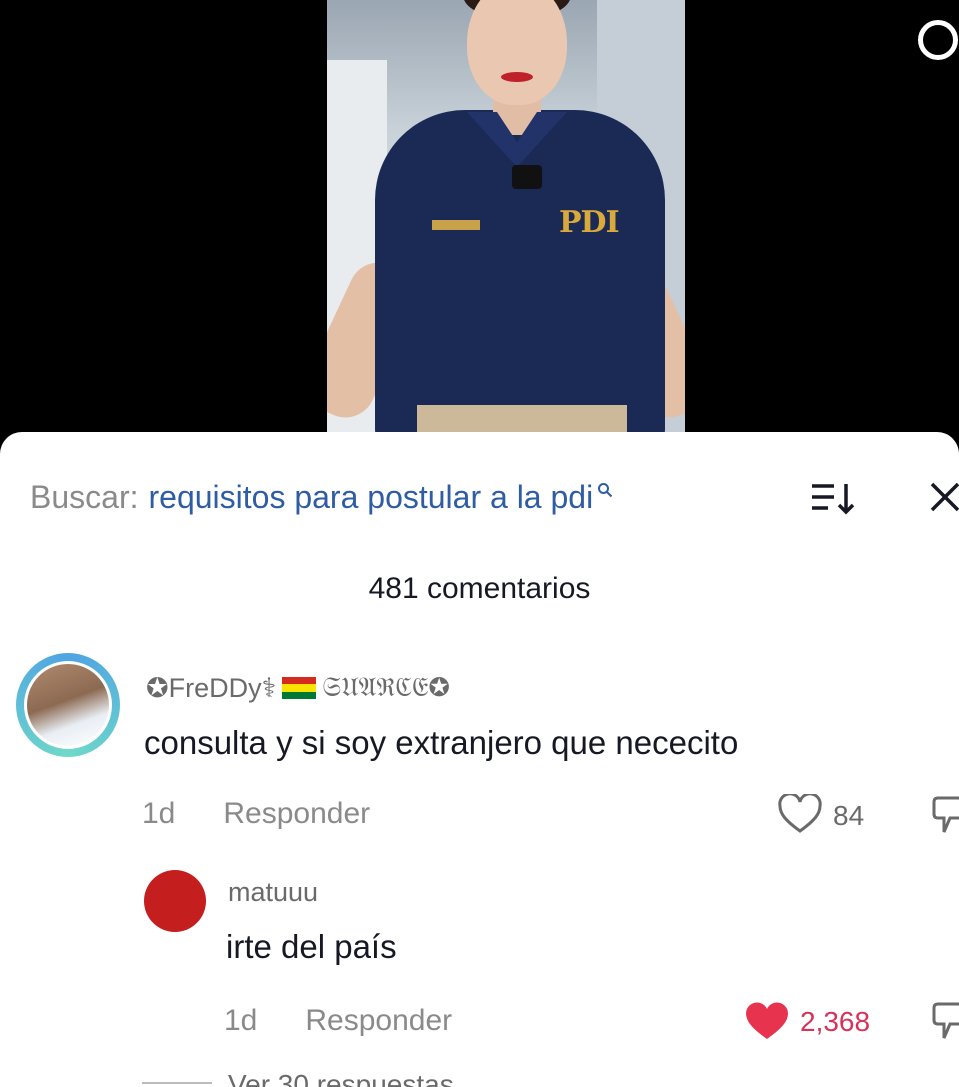  I want to click on heart-icon, so click(800, 814).